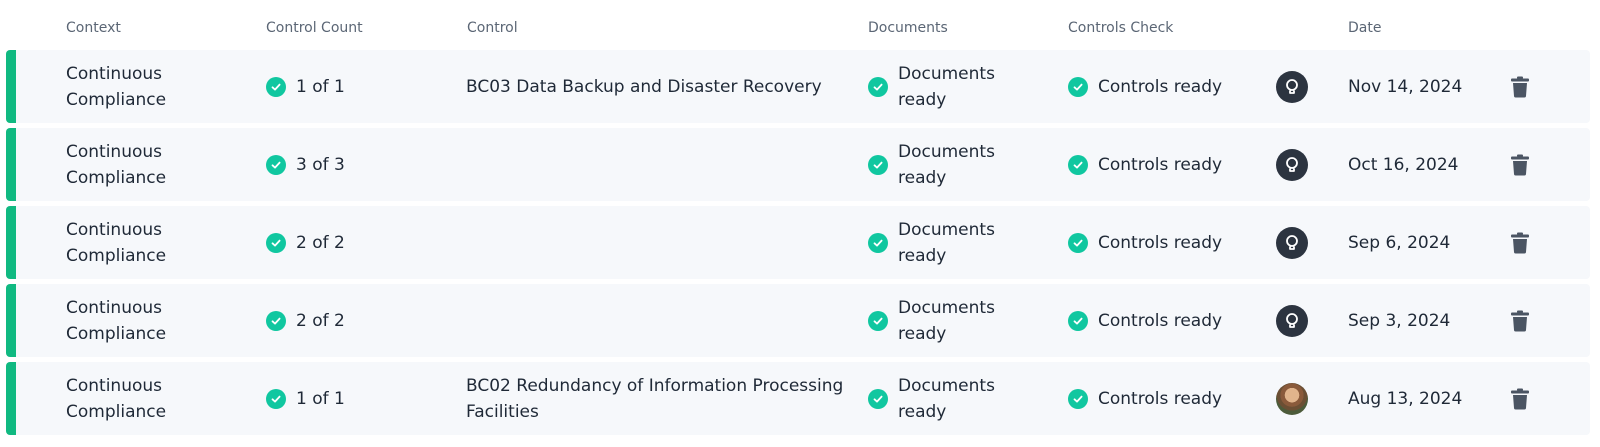  Describe the element at coordinates (1405, 398) in the screenshot. I see `date-text: Aug 13, 2024` at that location.